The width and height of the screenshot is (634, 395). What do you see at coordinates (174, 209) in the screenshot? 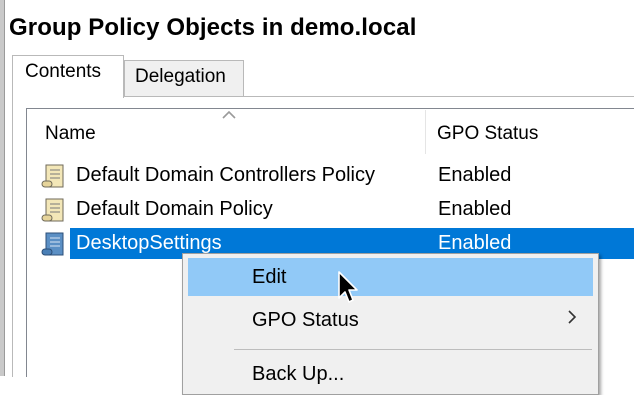
I see `gpo-name: Default Domain Policy` at bounding box center [174, 209].